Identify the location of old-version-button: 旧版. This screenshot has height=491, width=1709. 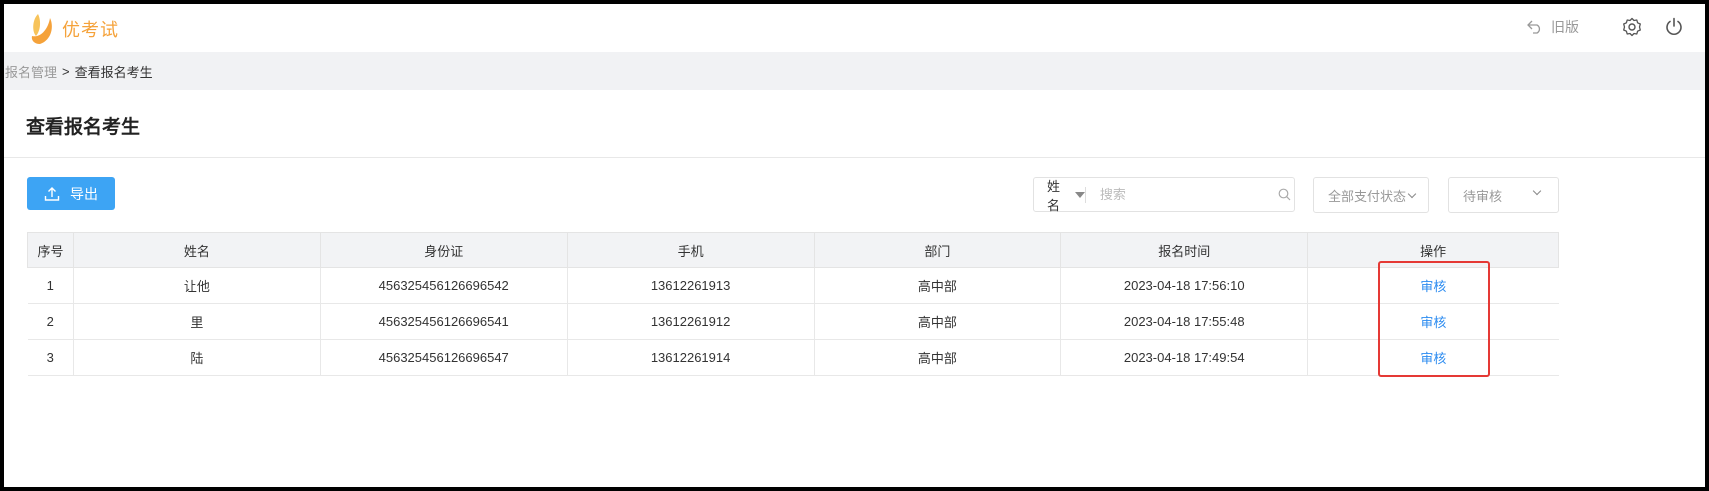
(1553, 27).